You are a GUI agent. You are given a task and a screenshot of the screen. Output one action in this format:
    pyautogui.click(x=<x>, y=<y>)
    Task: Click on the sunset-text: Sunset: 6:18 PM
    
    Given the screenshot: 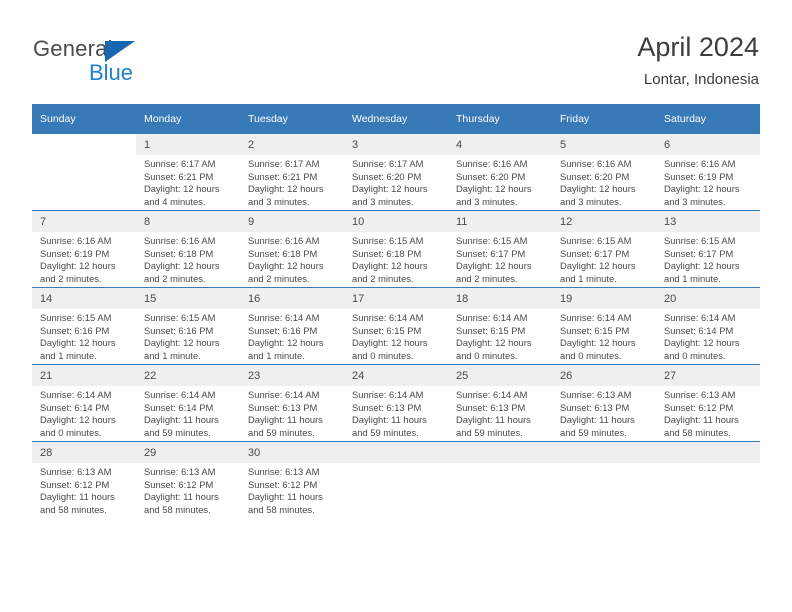 What is the action you would take?
    pyautogui.click(x=387, y=253)
    